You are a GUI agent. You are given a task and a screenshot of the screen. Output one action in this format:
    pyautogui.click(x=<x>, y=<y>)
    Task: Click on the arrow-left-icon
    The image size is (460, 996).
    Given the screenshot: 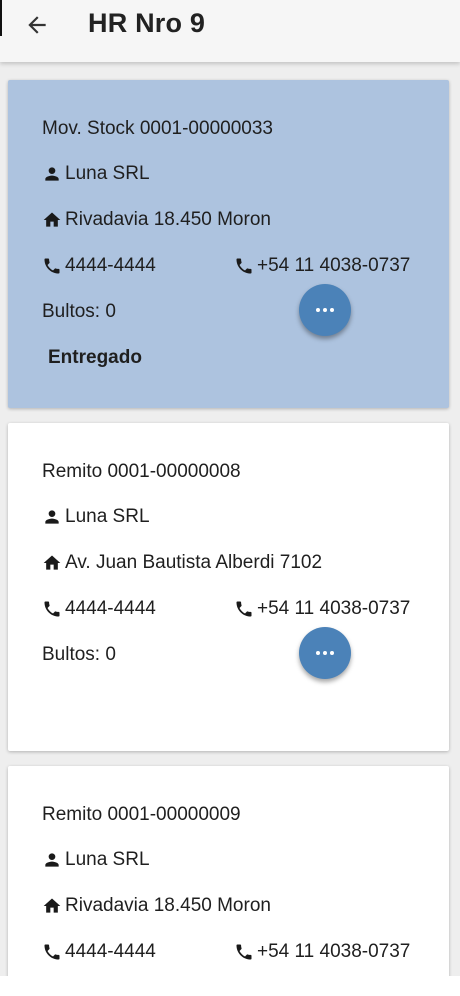 What is the action you would take?
    pyautogui.click(x=37, y=25)
    